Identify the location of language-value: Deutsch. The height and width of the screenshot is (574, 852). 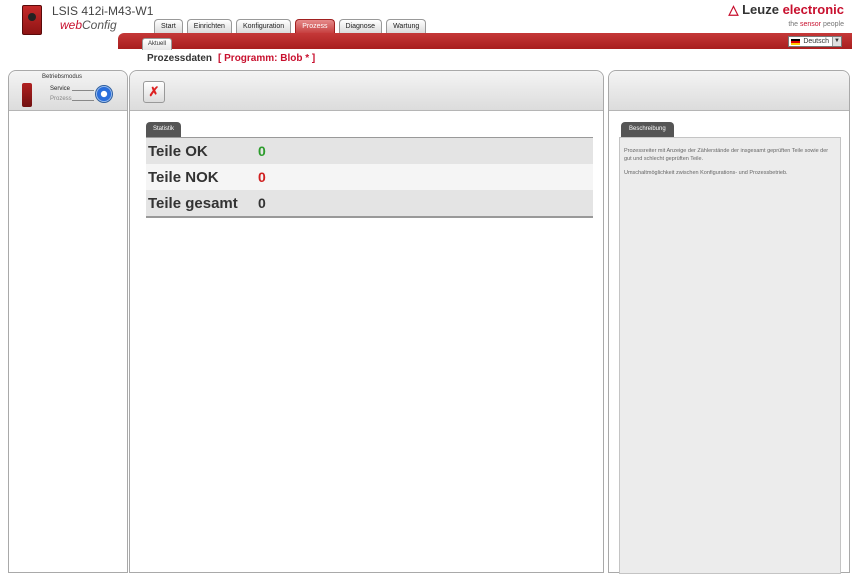
(816, 41).